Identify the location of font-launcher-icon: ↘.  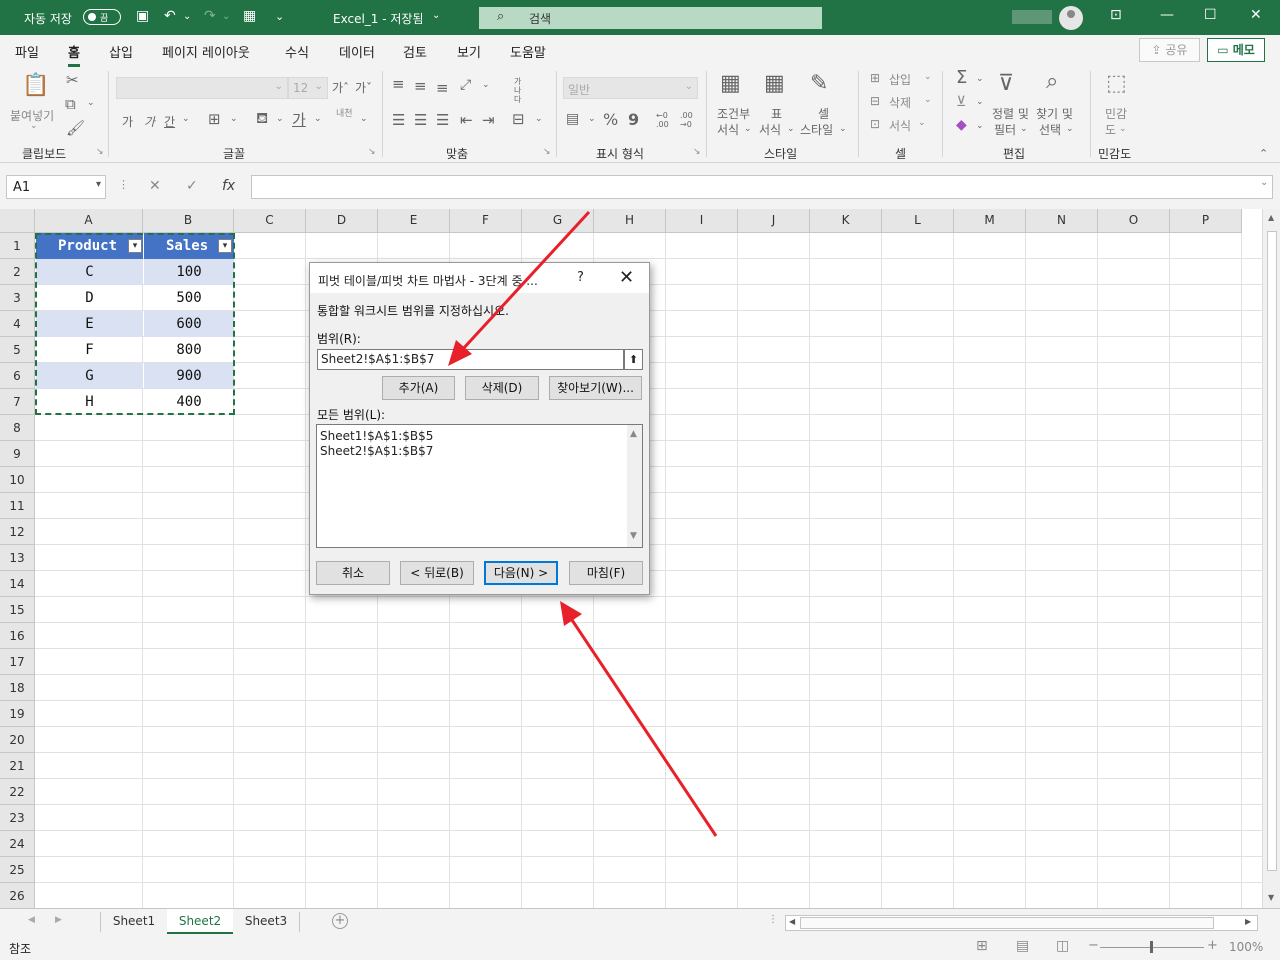
(372, 152).